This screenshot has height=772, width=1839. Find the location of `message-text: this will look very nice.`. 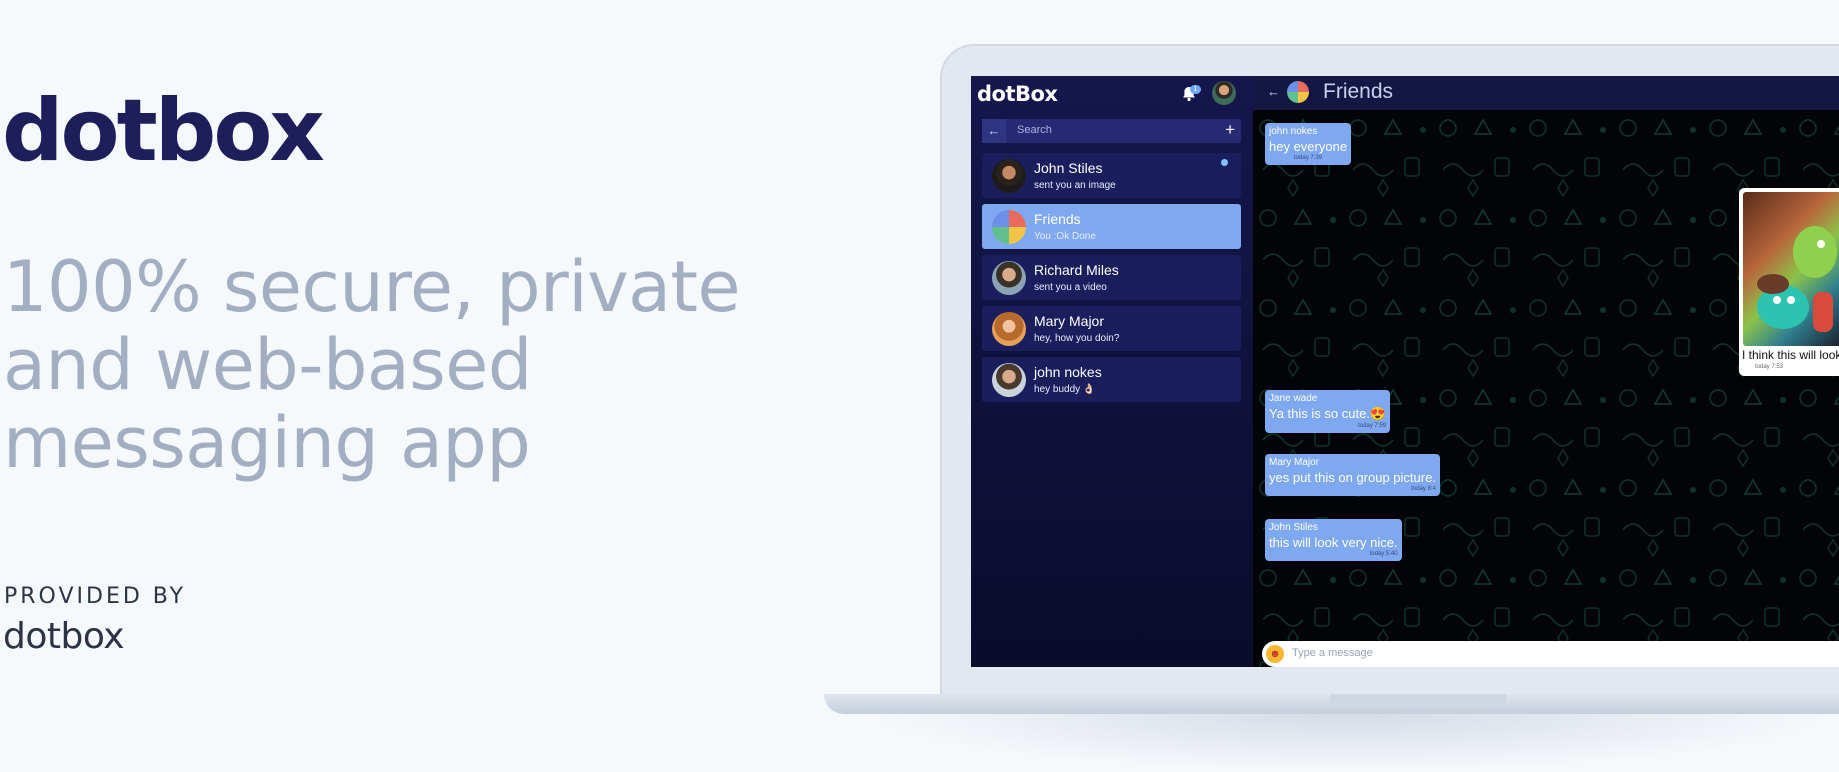

message-text: this will look very nice. is located at coordinates (1333, 542).